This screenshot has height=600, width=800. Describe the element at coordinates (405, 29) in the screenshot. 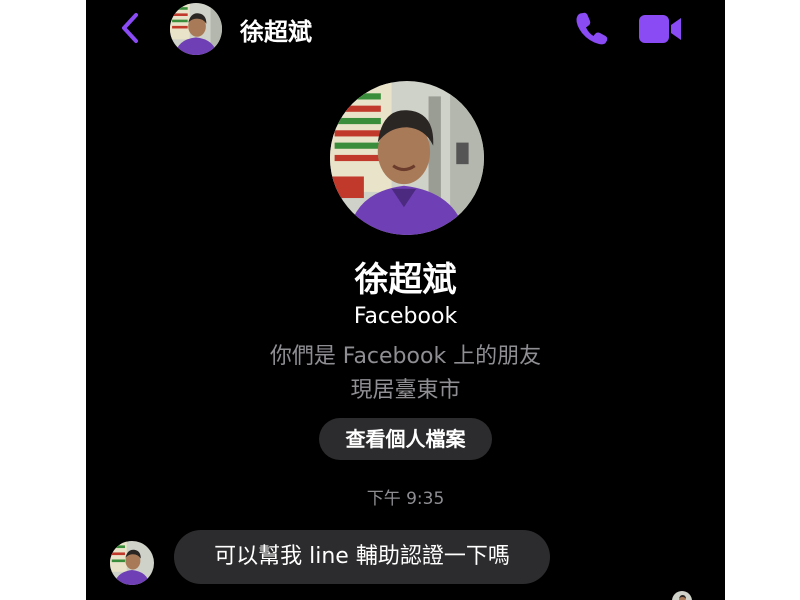

I see `chat-header: 徐超斌` at that location.